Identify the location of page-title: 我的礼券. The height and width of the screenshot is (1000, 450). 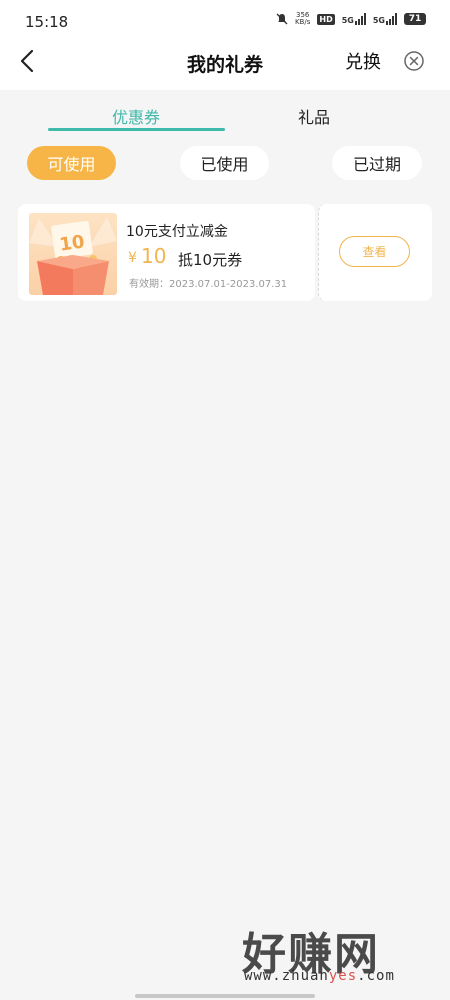
(224, 65).